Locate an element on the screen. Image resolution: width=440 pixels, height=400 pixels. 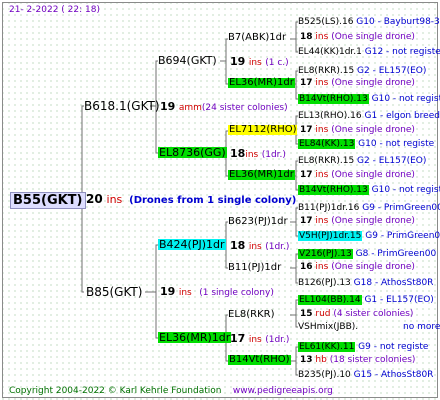
gen5-item: B235(PJ).10 G15 - AthosSt80R is located at coordinates (365, 375).